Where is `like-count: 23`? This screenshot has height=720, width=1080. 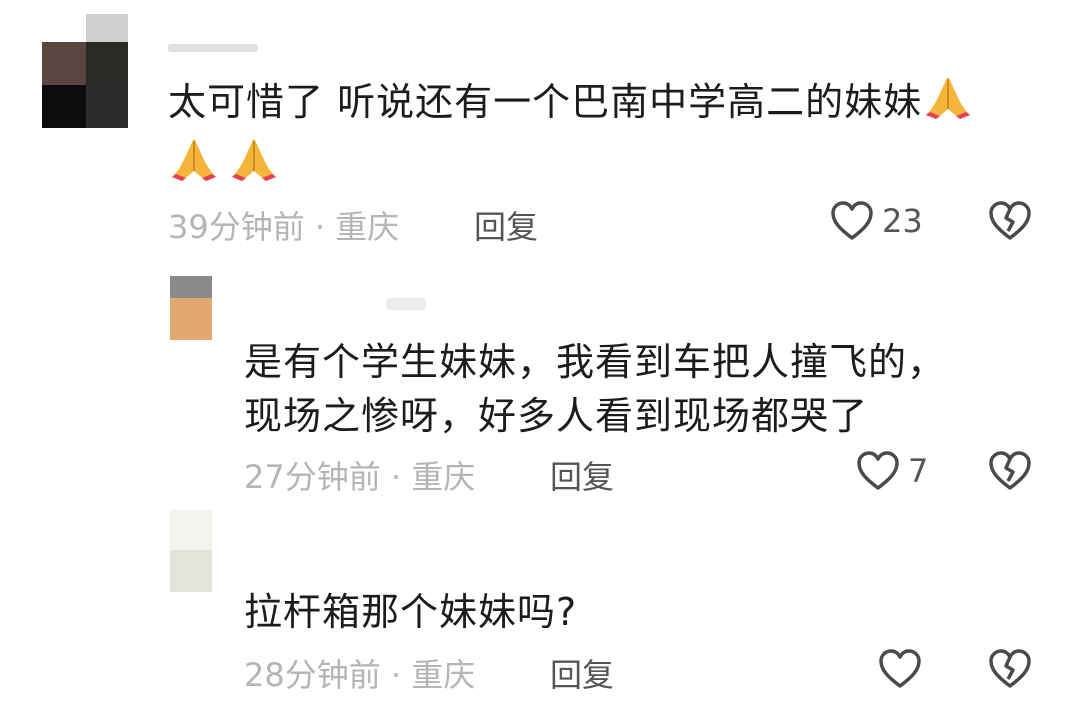 like-count: 23 is located at coordinates (902, 221).